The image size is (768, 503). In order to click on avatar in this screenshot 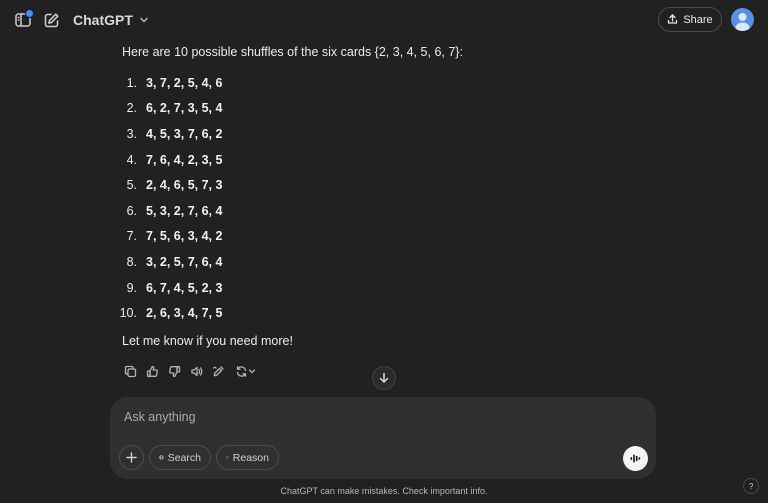, I will do `click(742, 19)`.